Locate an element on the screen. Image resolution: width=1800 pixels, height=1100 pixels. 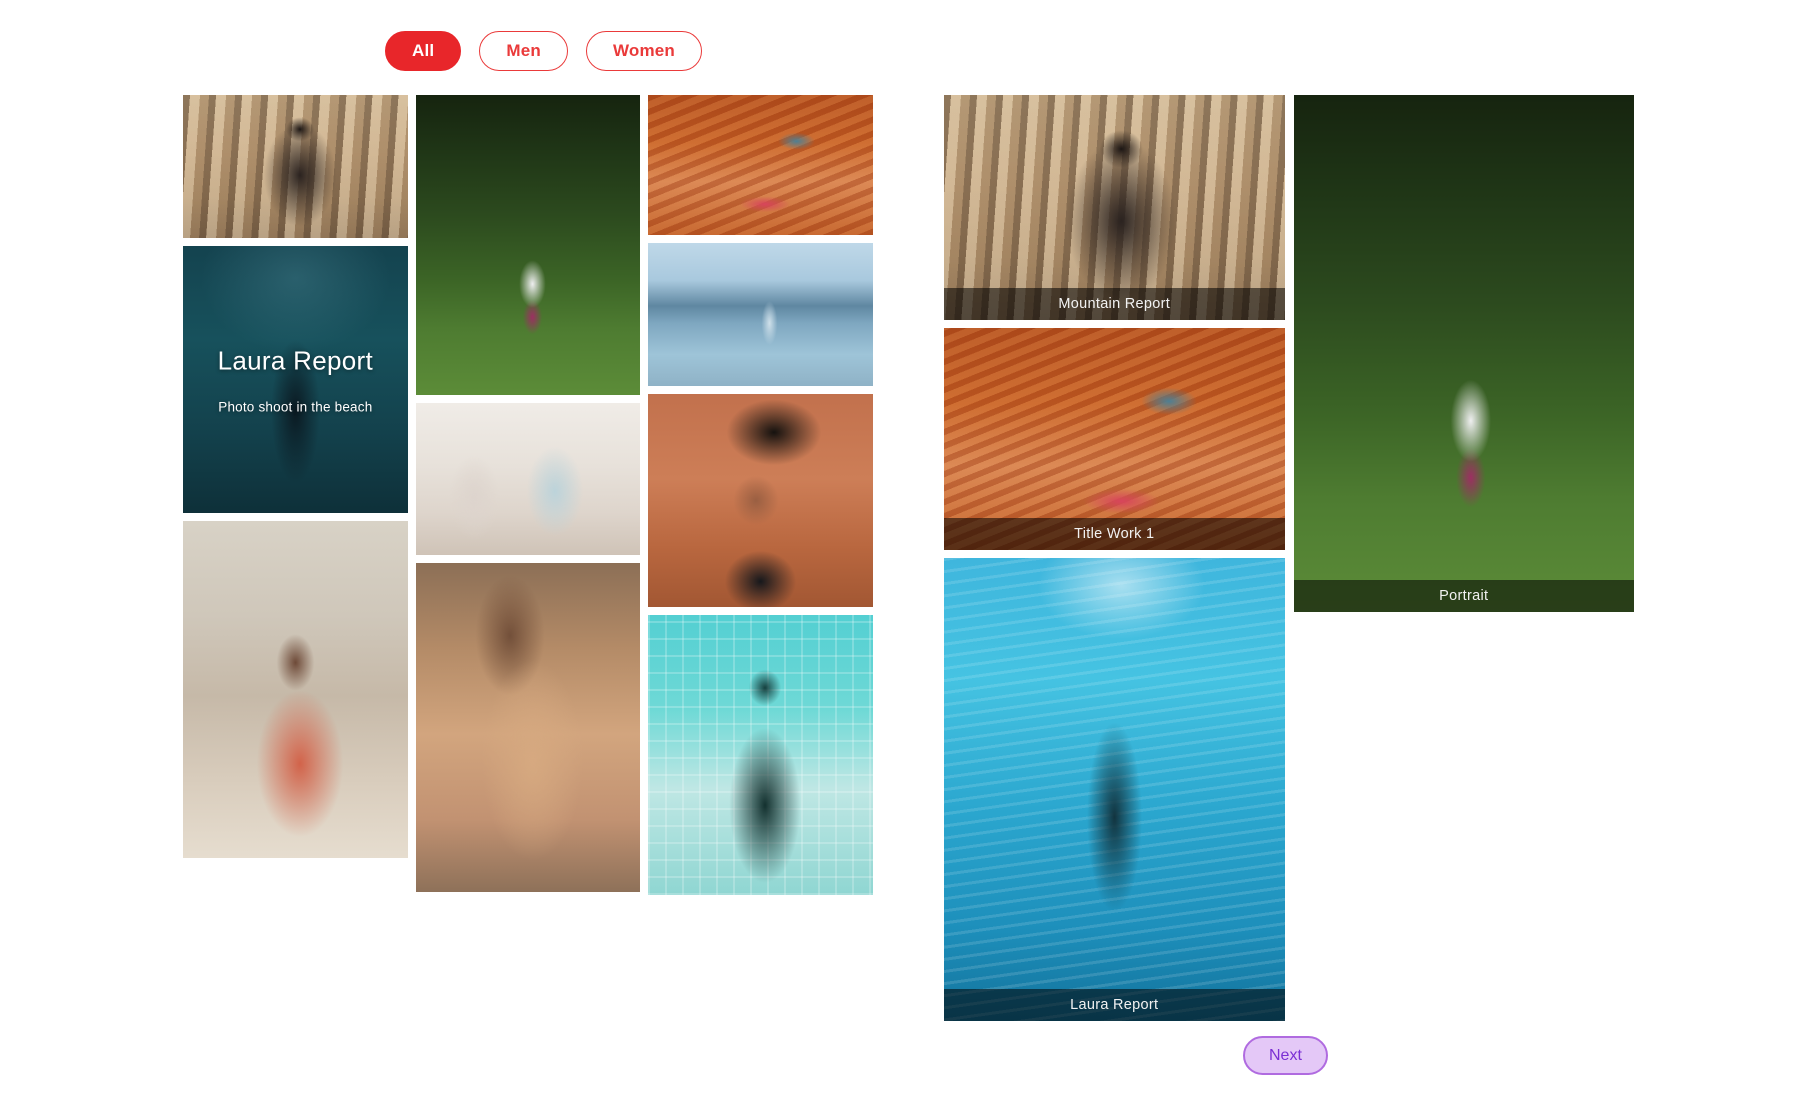
gallery-item-hat-sunglasses-man is located at coordinates (760, 500).